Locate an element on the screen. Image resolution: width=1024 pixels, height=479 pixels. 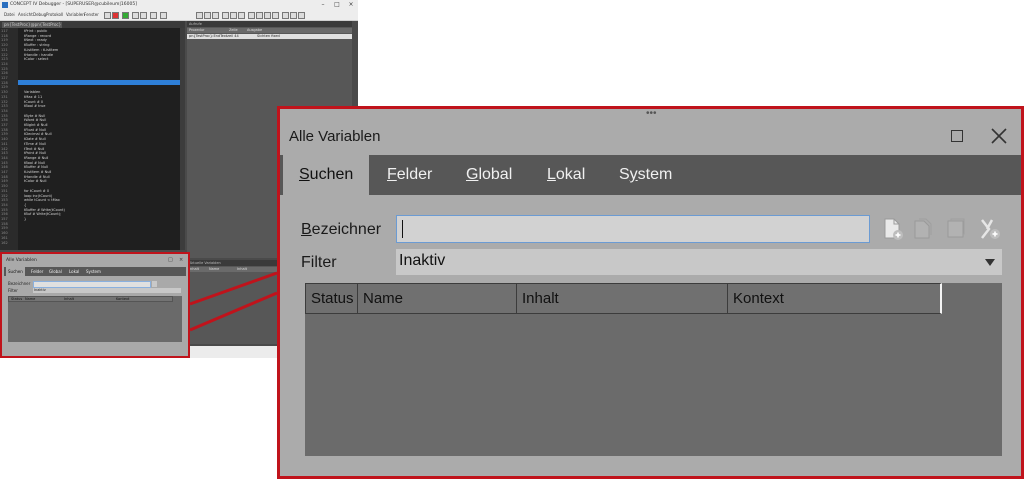
filter-dropdown: Inaktiv is located at coordinates (699, 262).